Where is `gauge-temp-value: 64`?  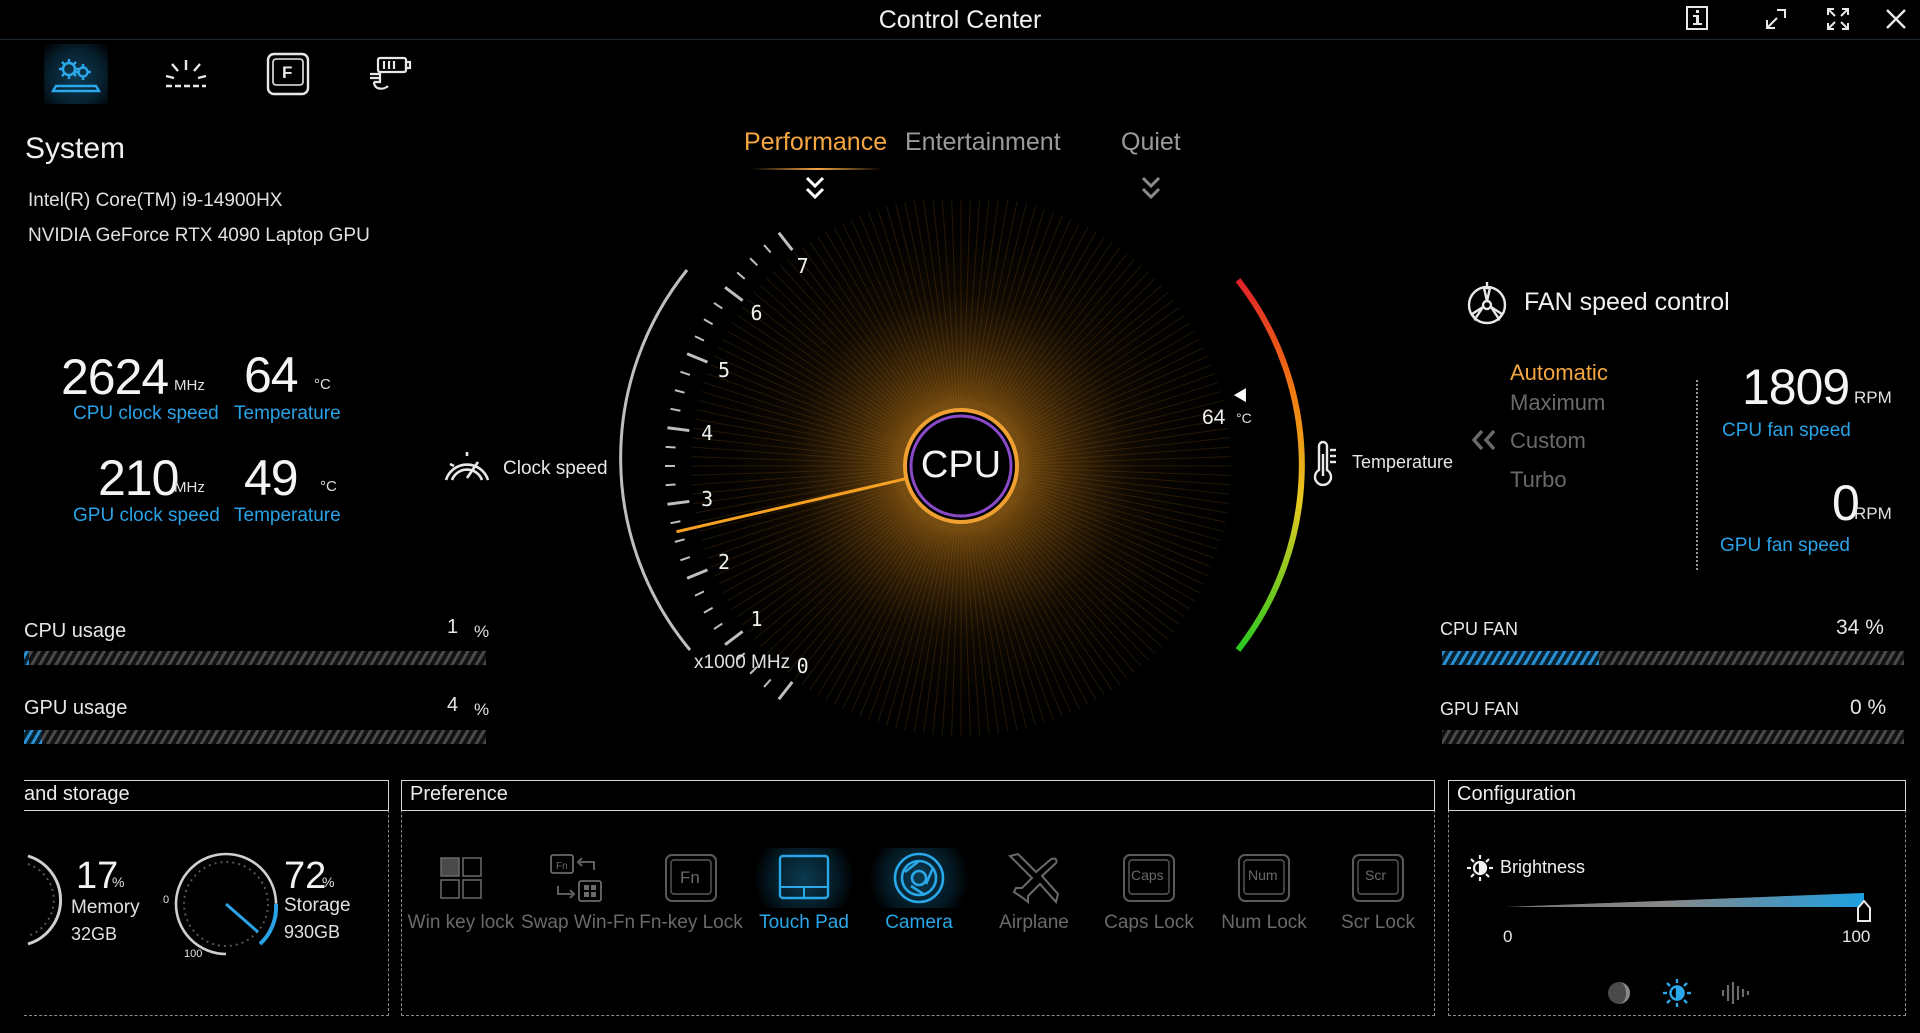 gauge-temp-value: 64 is located at coordinates (1214, 417).